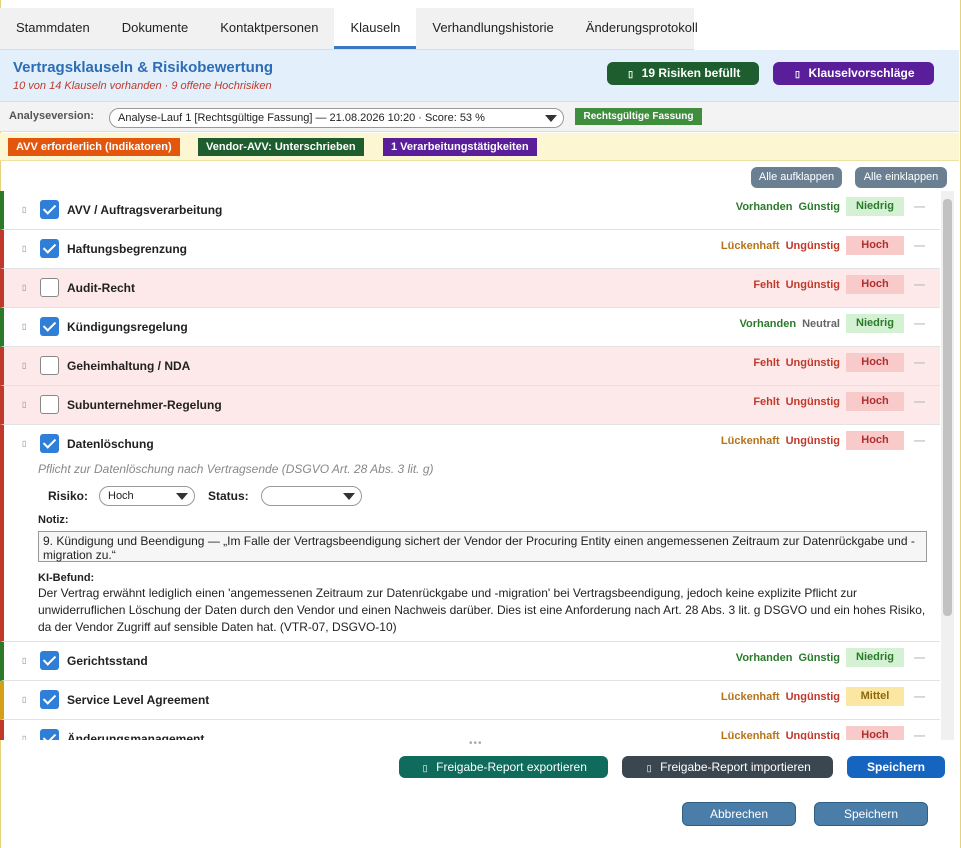 This screenshot has width=961, height=848. What do you see at coordinates (155, 28) in the screenshot?
I see `tab-dokumente: Dokumente` at bounding box center [155, 28].